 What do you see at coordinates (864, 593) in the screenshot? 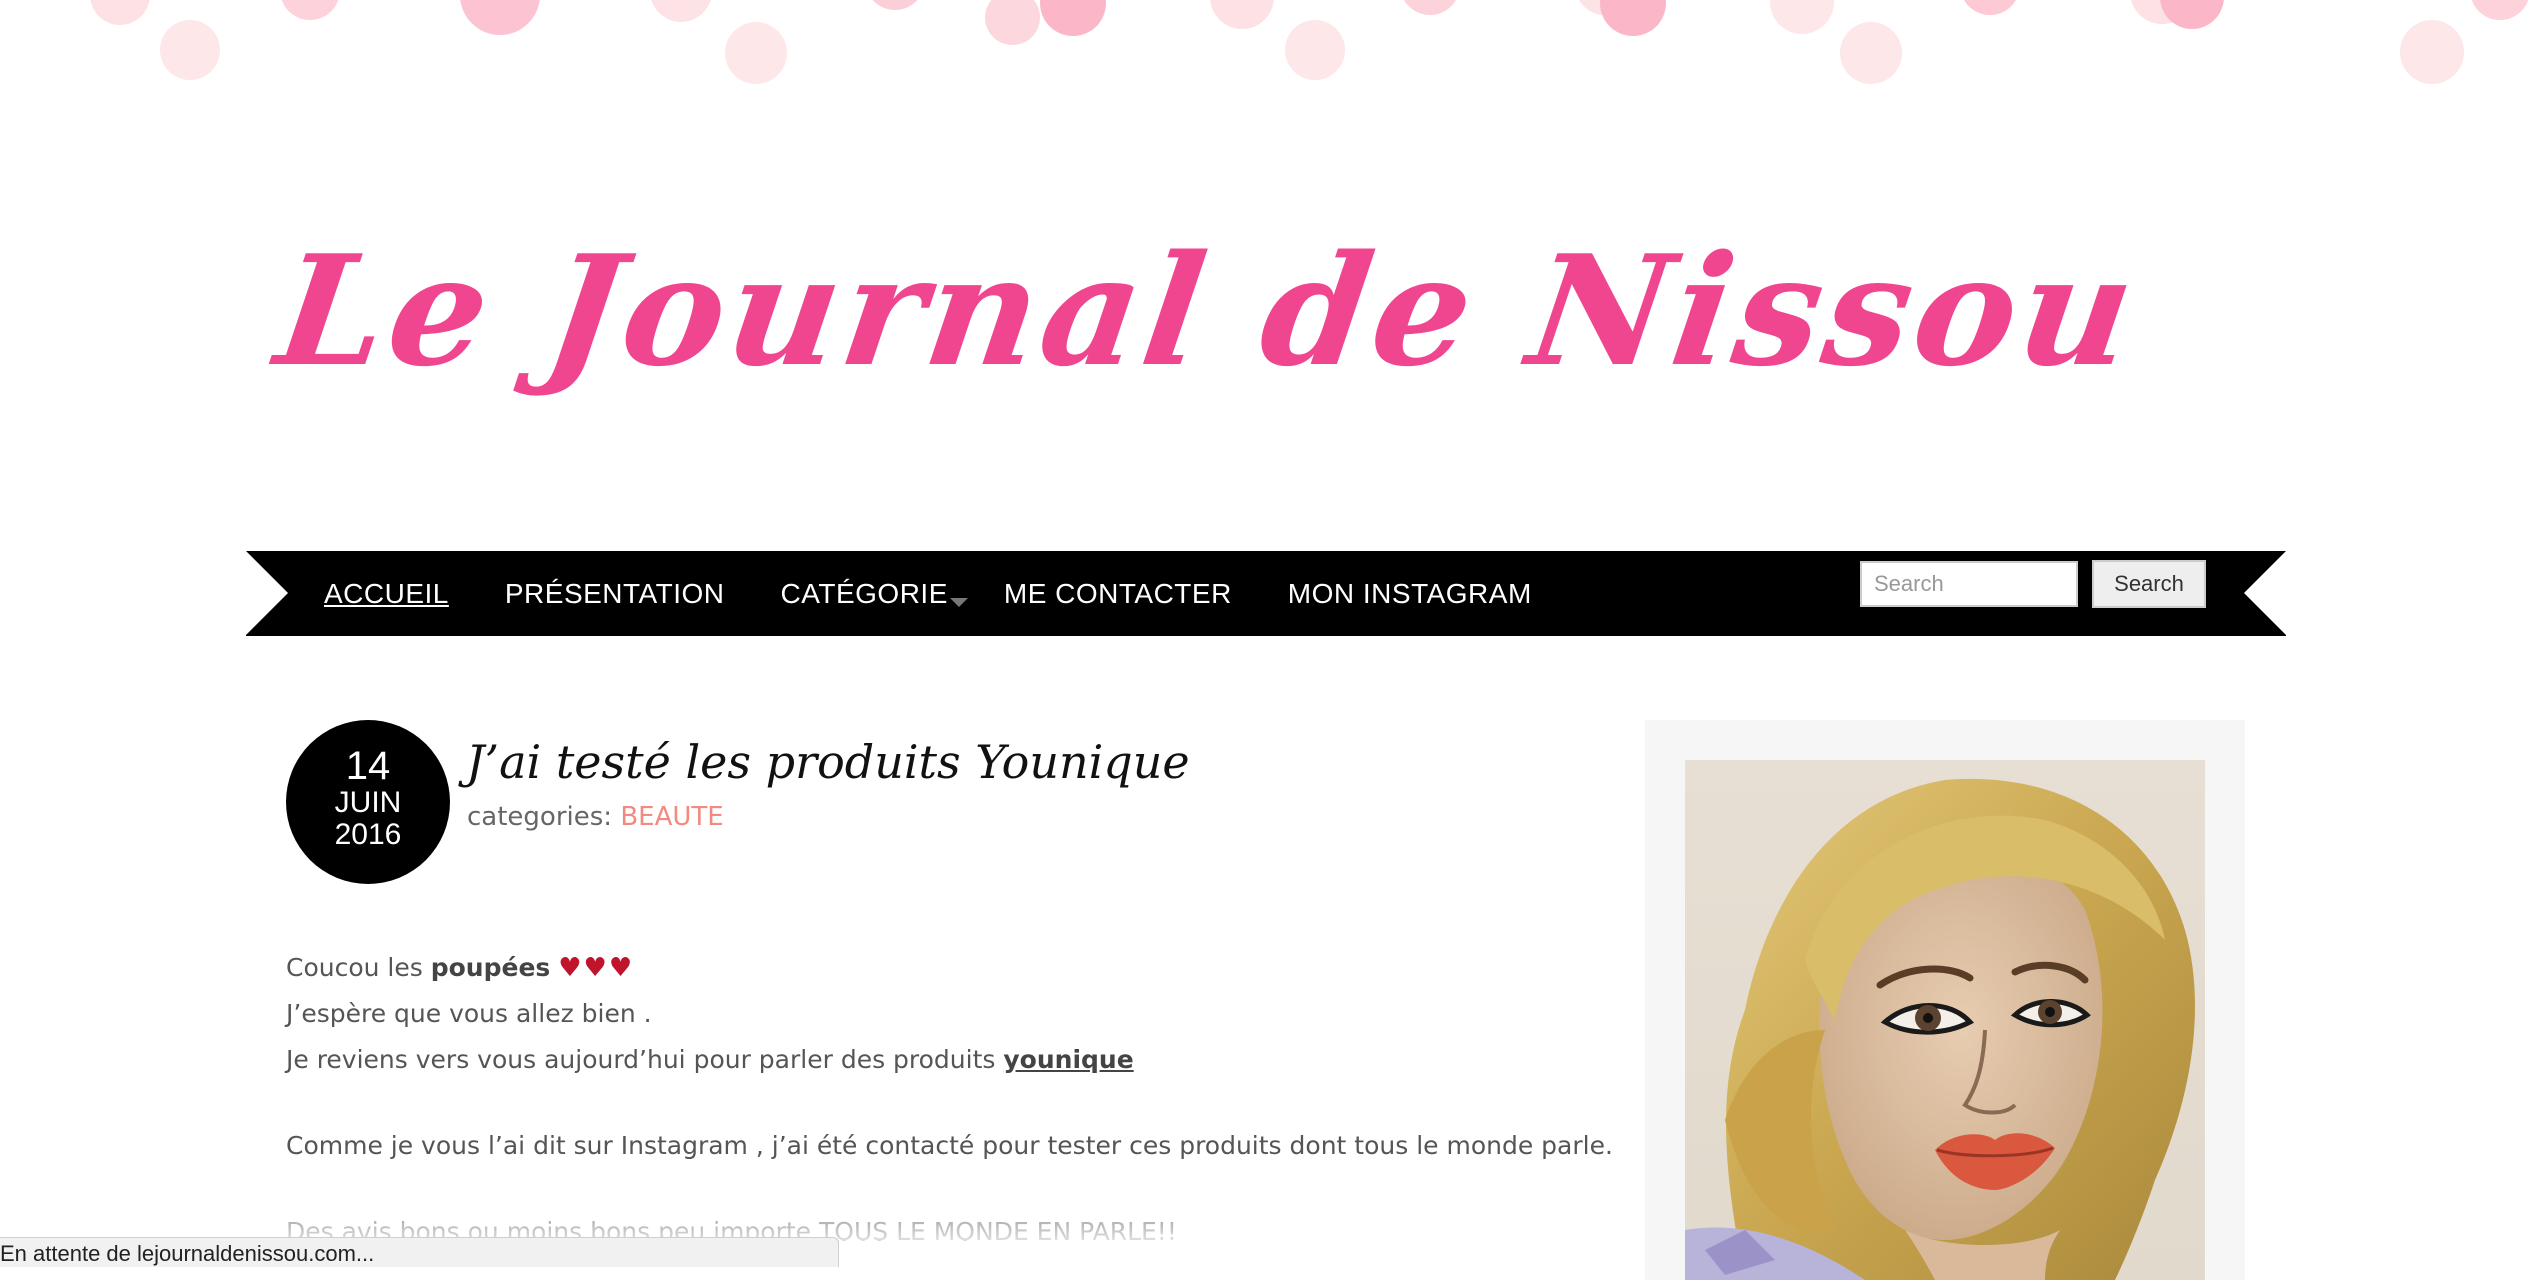
I see `nav-item-categorie-label: CATÉGORIE` at bounding box center [864, 593].